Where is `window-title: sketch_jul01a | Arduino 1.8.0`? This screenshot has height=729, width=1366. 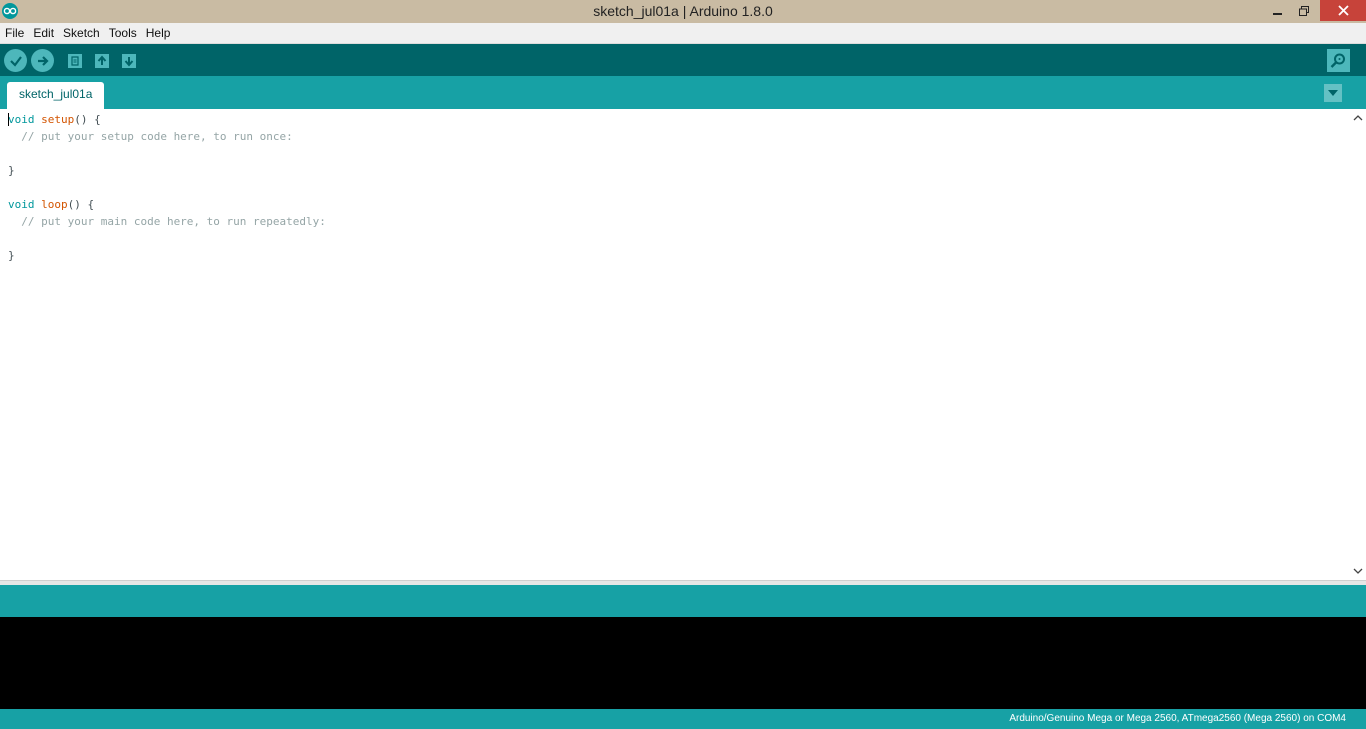
window-title: sketch_jul01a | Arduino 1.8.0 is located at coordinates (683, 11).